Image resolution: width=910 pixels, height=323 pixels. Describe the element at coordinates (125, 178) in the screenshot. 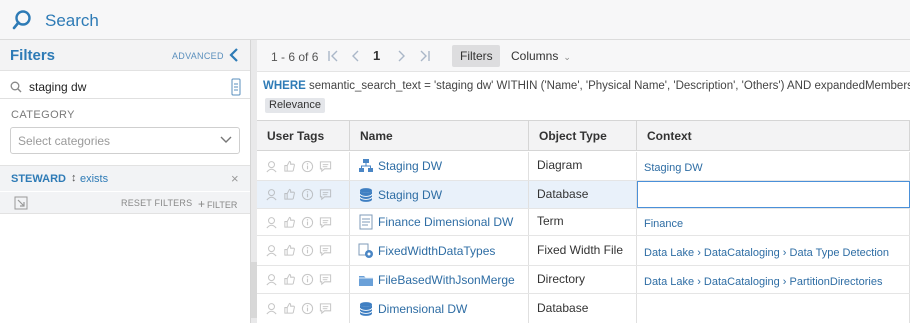

I see `steward-filter: STEWARD ↕ exists ×` at that location.